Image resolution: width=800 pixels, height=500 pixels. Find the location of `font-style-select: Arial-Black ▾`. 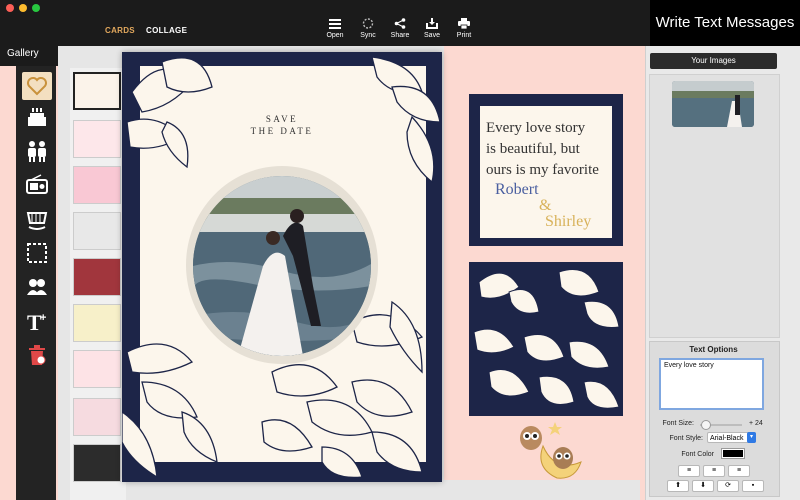

font-style-select: Arial-Black ▾ is located at coordinates (731, 437).